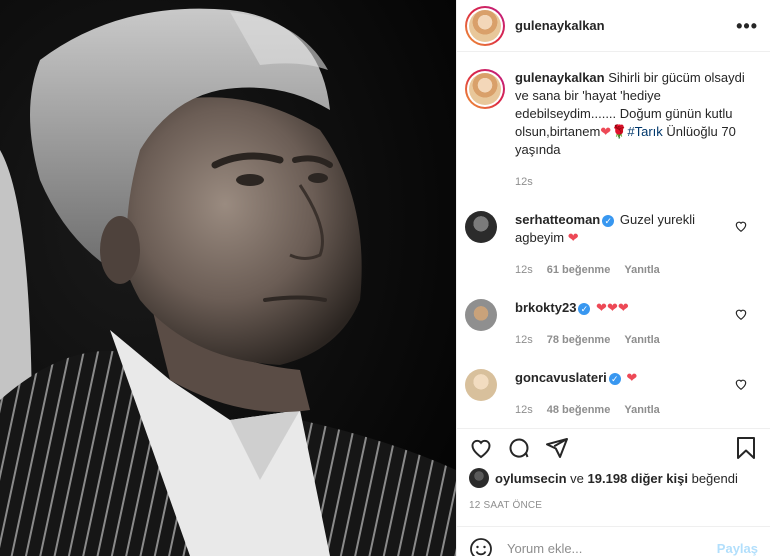 The image size is (770, 556). What do you see at coordinates (746, 448) in the screenshot?
I see `bookmark-icon` at bounding box center [746, 448].